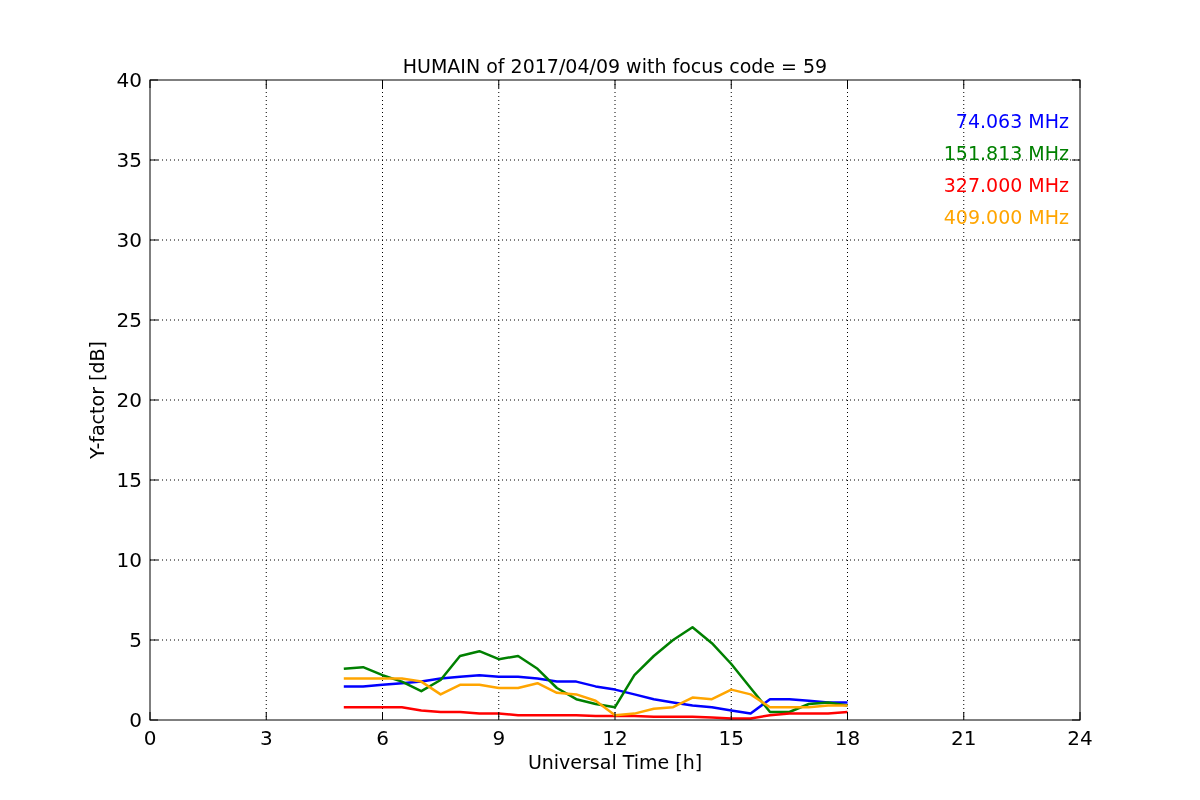  I want to click on y-tick-label: 40, so click(129, 80).